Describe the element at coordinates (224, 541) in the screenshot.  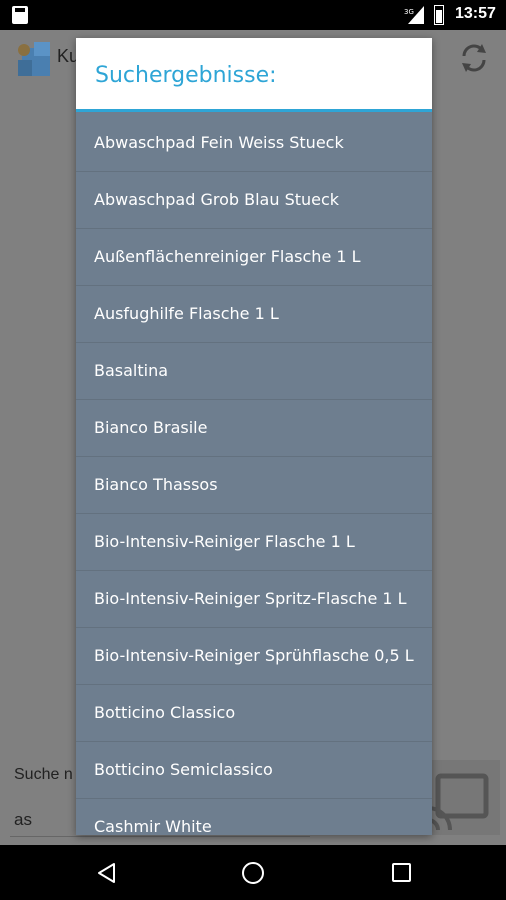
I see `list-item-label: Bio-Intensiv-Reiniger Flasche 1 L` at that location.